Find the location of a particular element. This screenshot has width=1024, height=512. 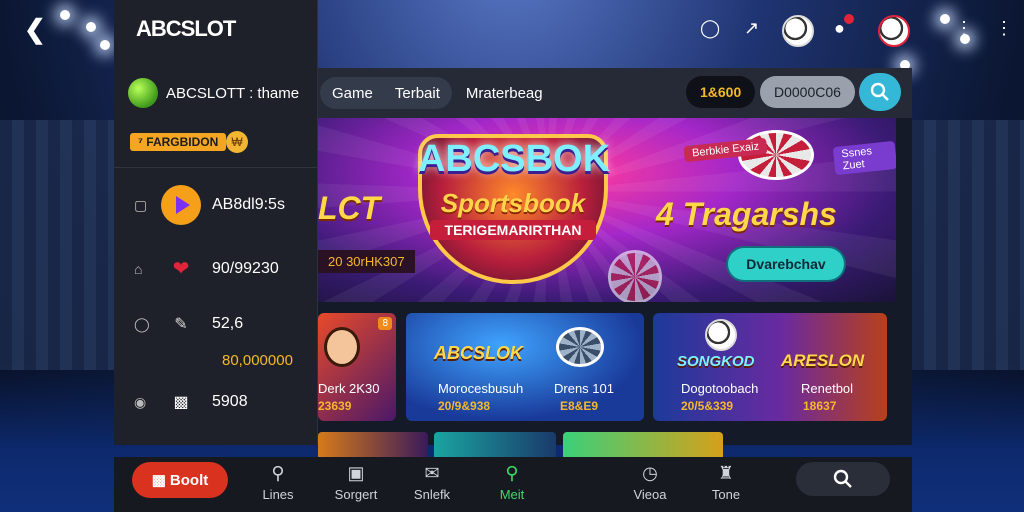

card-label: Derk 2K30 is located at coordinates (349, 388).